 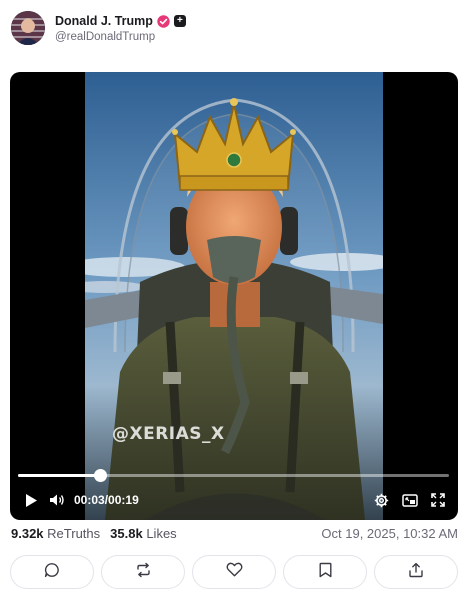 I want to click on video-progress-handle, so click(x=100, y=475).